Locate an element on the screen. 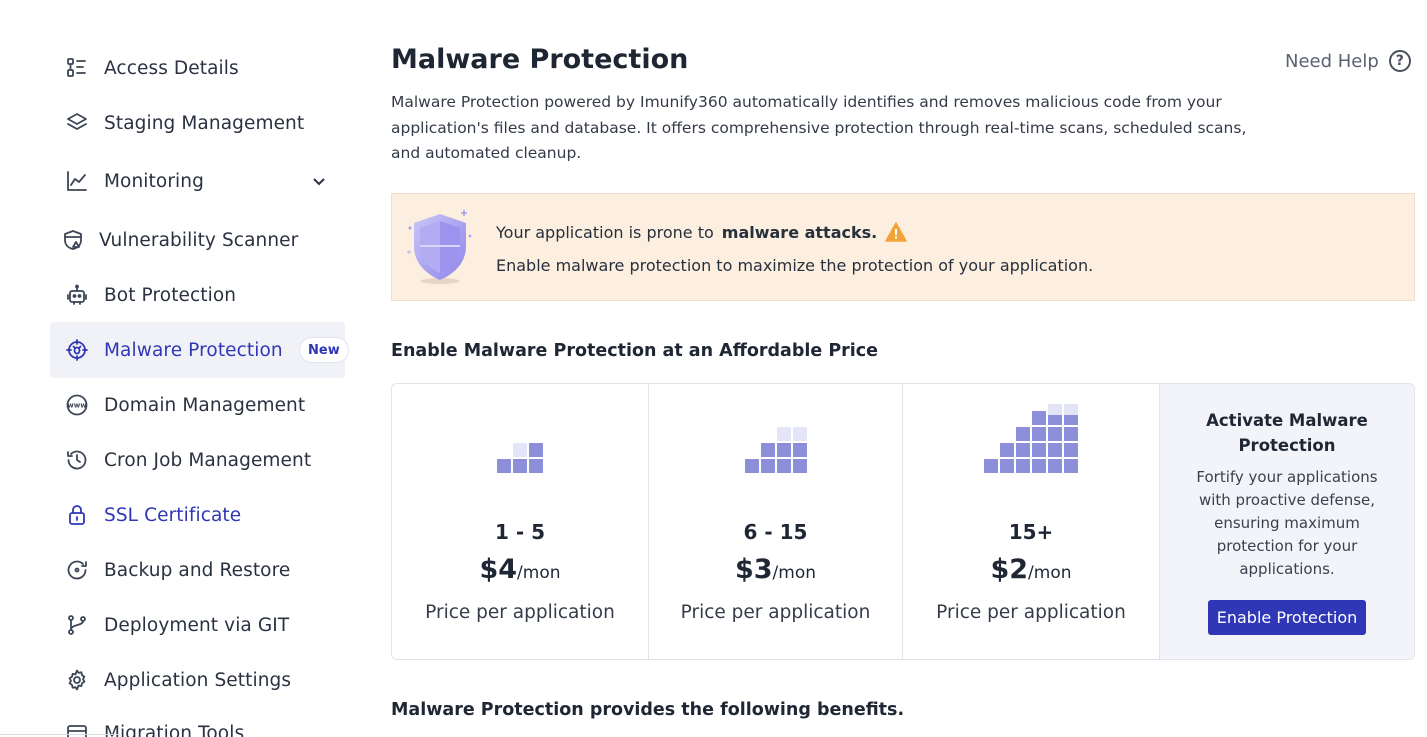 The height and width of the screenshot is (737, 1427). blocks-small-icon is located at coordinates (520, 458).